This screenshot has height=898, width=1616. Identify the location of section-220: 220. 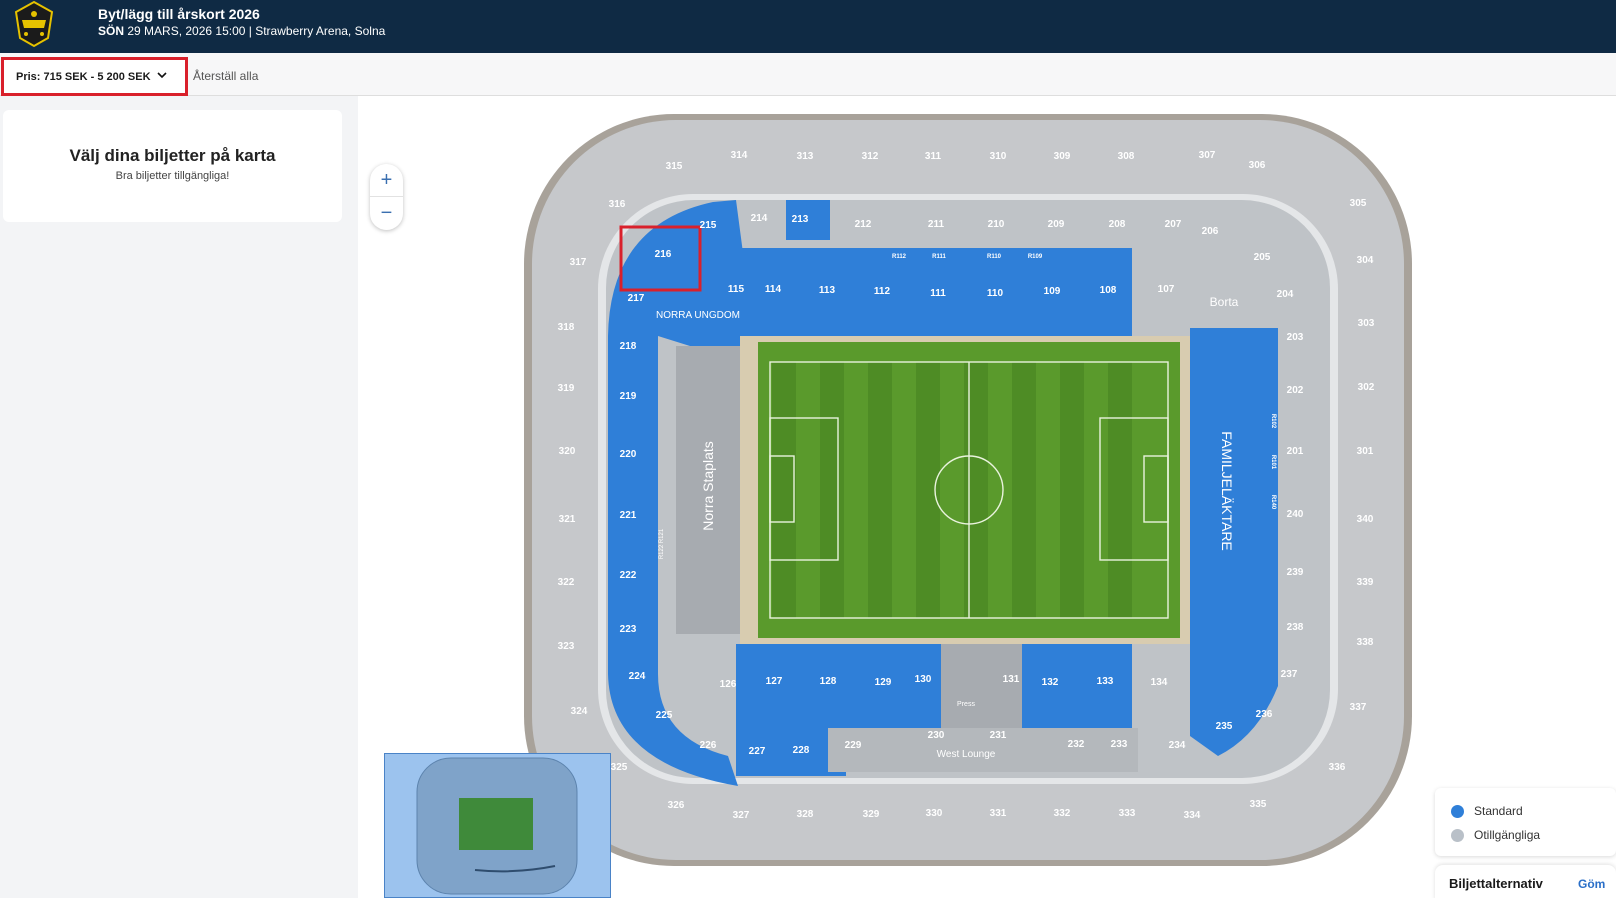
(628, 454).